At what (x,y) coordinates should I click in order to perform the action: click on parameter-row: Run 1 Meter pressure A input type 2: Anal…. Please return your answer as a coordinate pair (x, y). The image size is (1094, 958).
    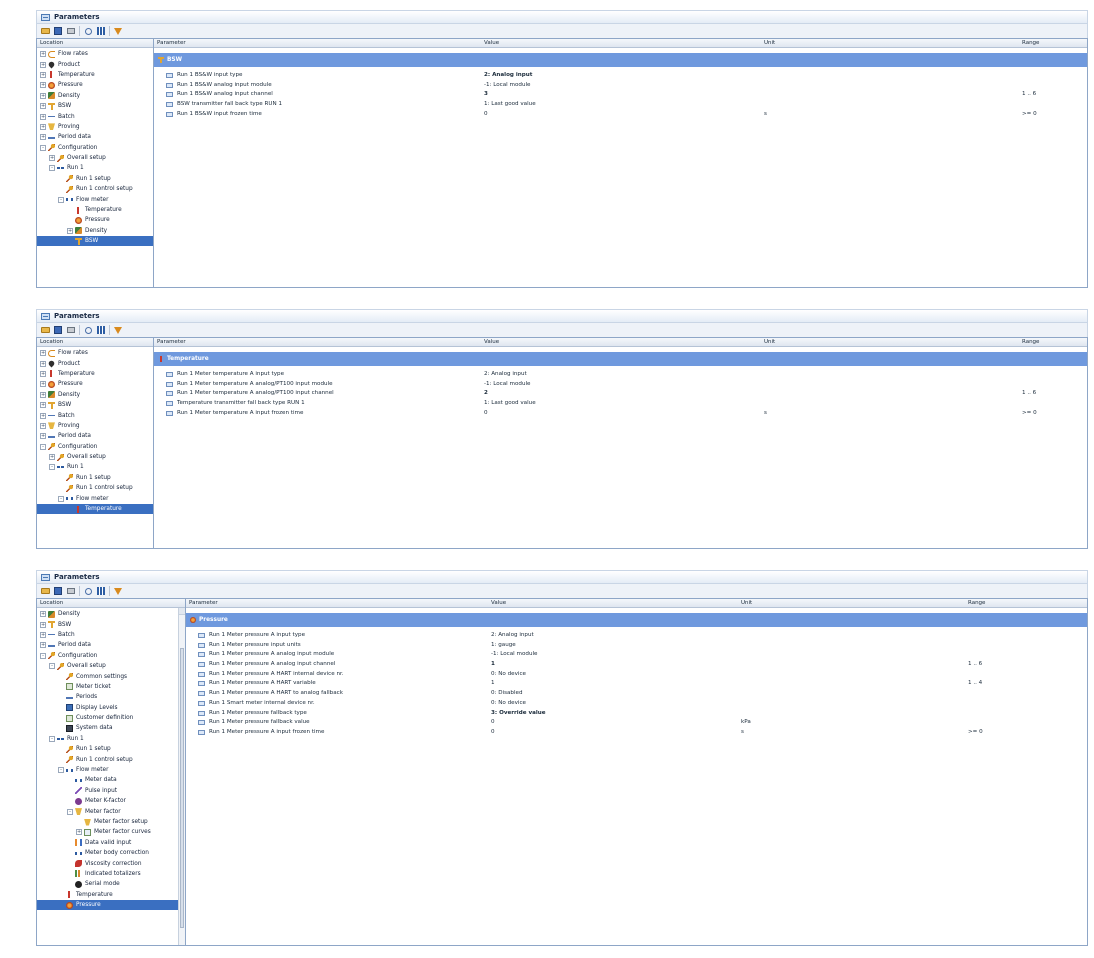
    Looking at the image, I should click on (636, 636).